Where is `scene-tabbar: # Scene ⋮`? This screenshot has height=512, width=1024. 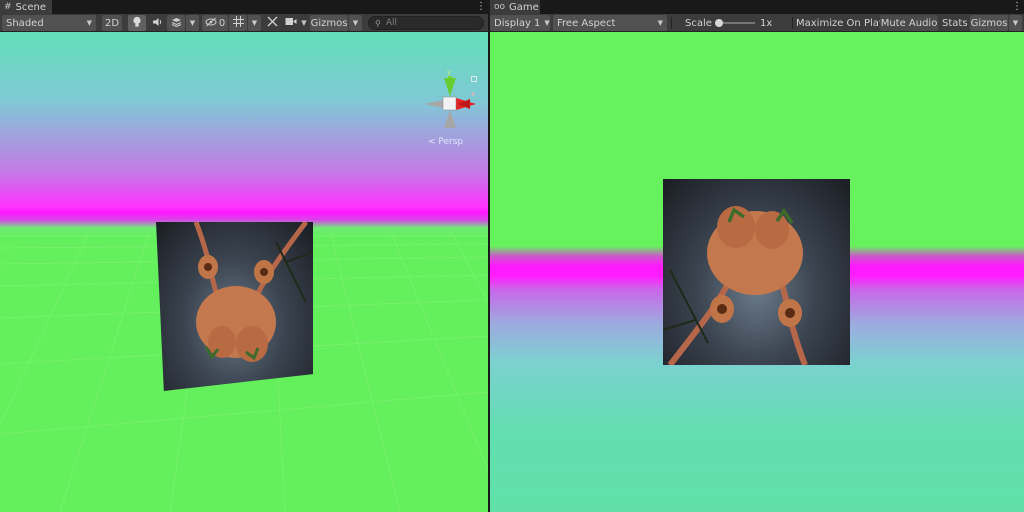 scene-tabbar: # Scene ⋮ is located at coordinates (244, 7).